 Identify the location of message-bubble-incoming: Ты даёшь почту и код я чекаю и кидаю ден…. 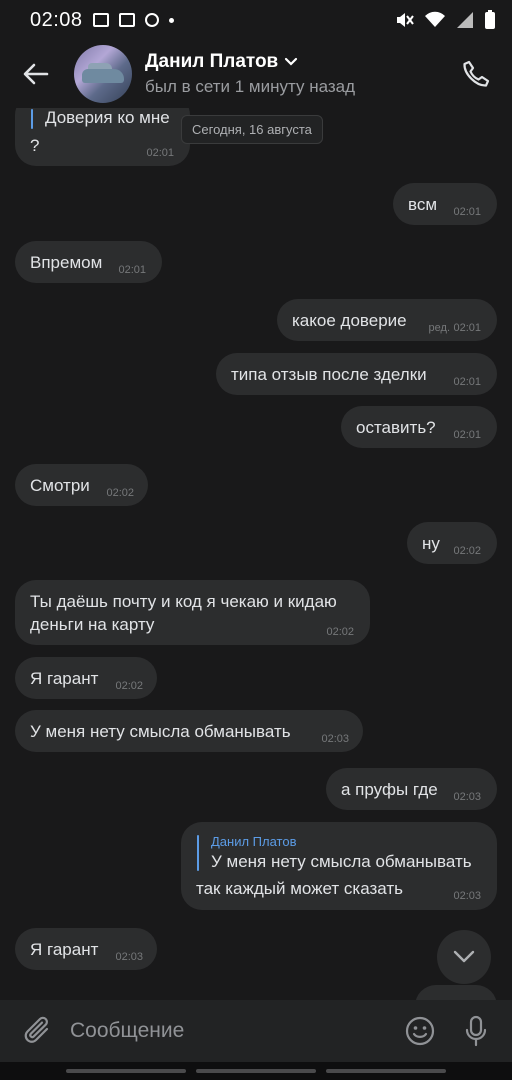
(192, 612).